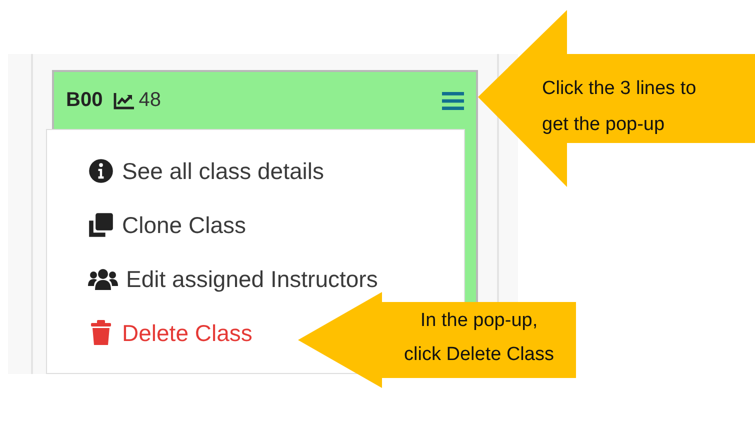  What do you see at coordinates (101, 333) in the screenshot?
I see `trash-icon` at bounding box center [101, 333].